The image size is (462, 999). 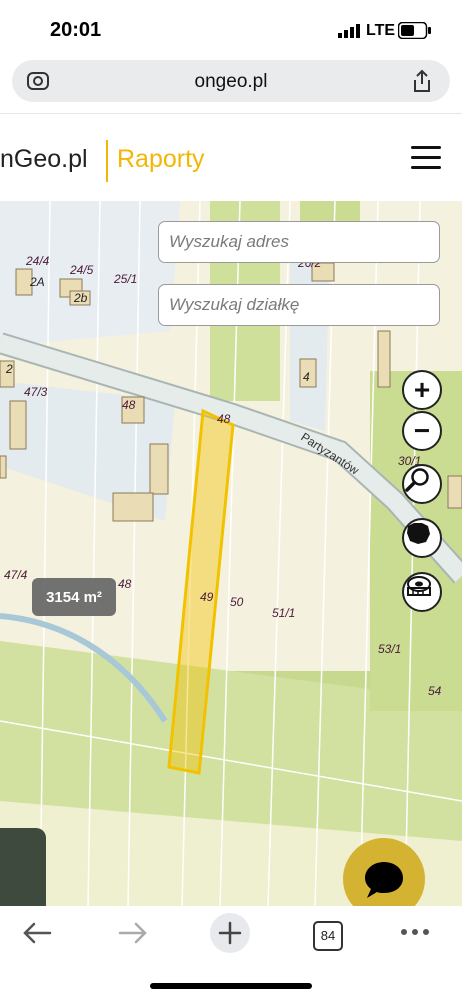 What do you see at coordinates (414, 30) in the screenshot?
I see `battery-icon` at bounding box center [414, 30].